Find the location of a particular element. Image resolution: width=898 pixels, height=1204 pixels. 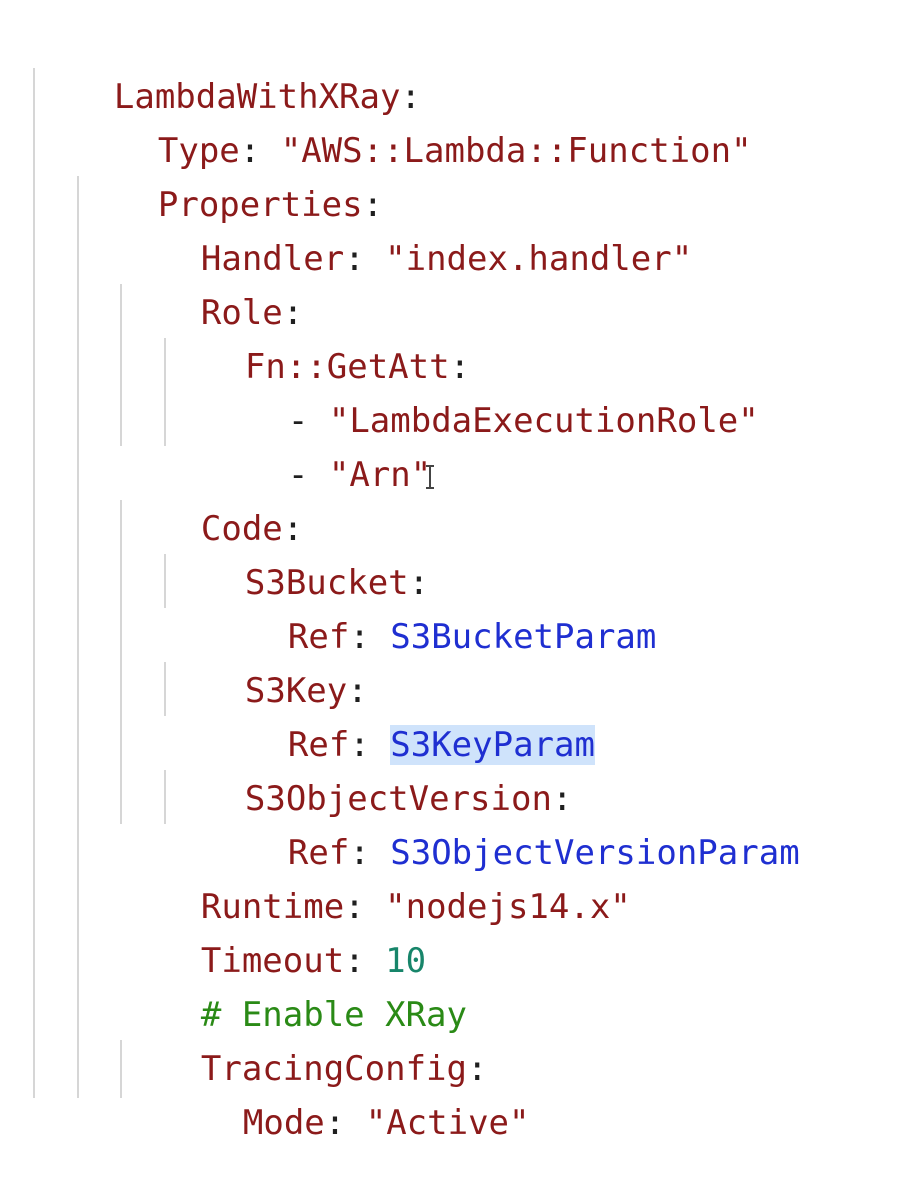

code-line-9: Code: is located at coordinates (151, 498).